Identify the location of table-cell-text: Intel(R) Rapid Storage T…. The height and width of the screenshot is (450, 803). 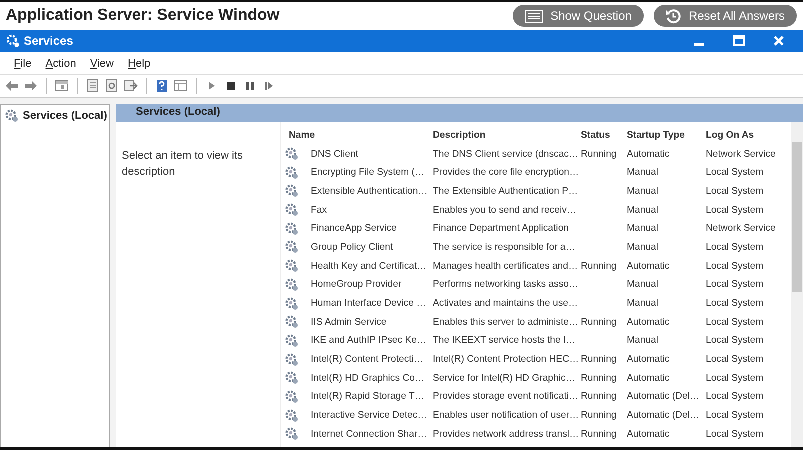
(368, 397).